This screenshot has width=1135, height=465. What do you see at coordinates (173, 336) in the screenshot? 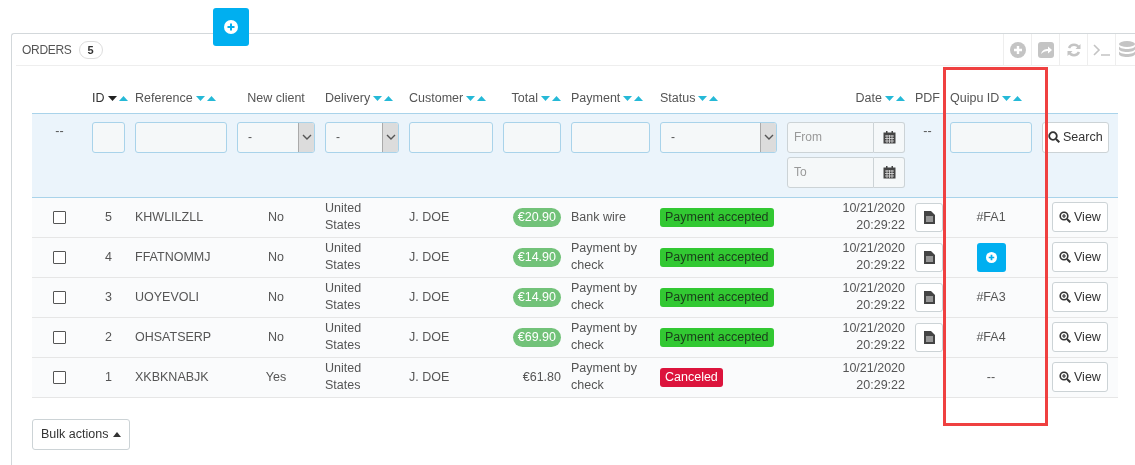
I see `table-cell: OHSATSERP` at bounding box center [173, 336].